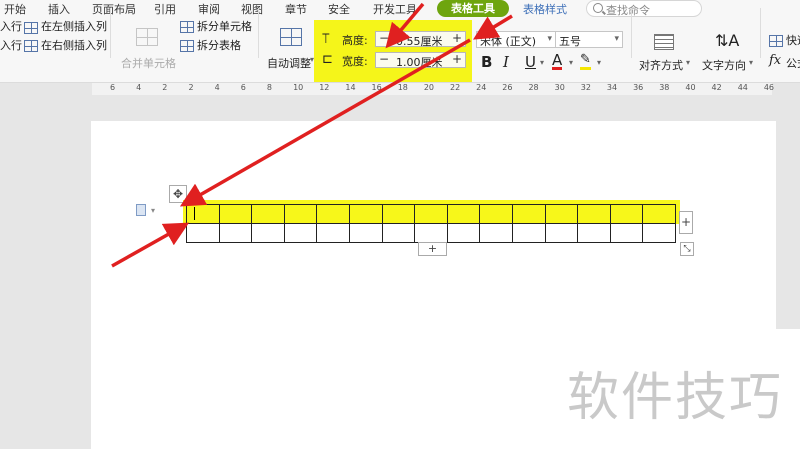  I want to click on menu-page-layout: 页面布局, so click(114, 9).